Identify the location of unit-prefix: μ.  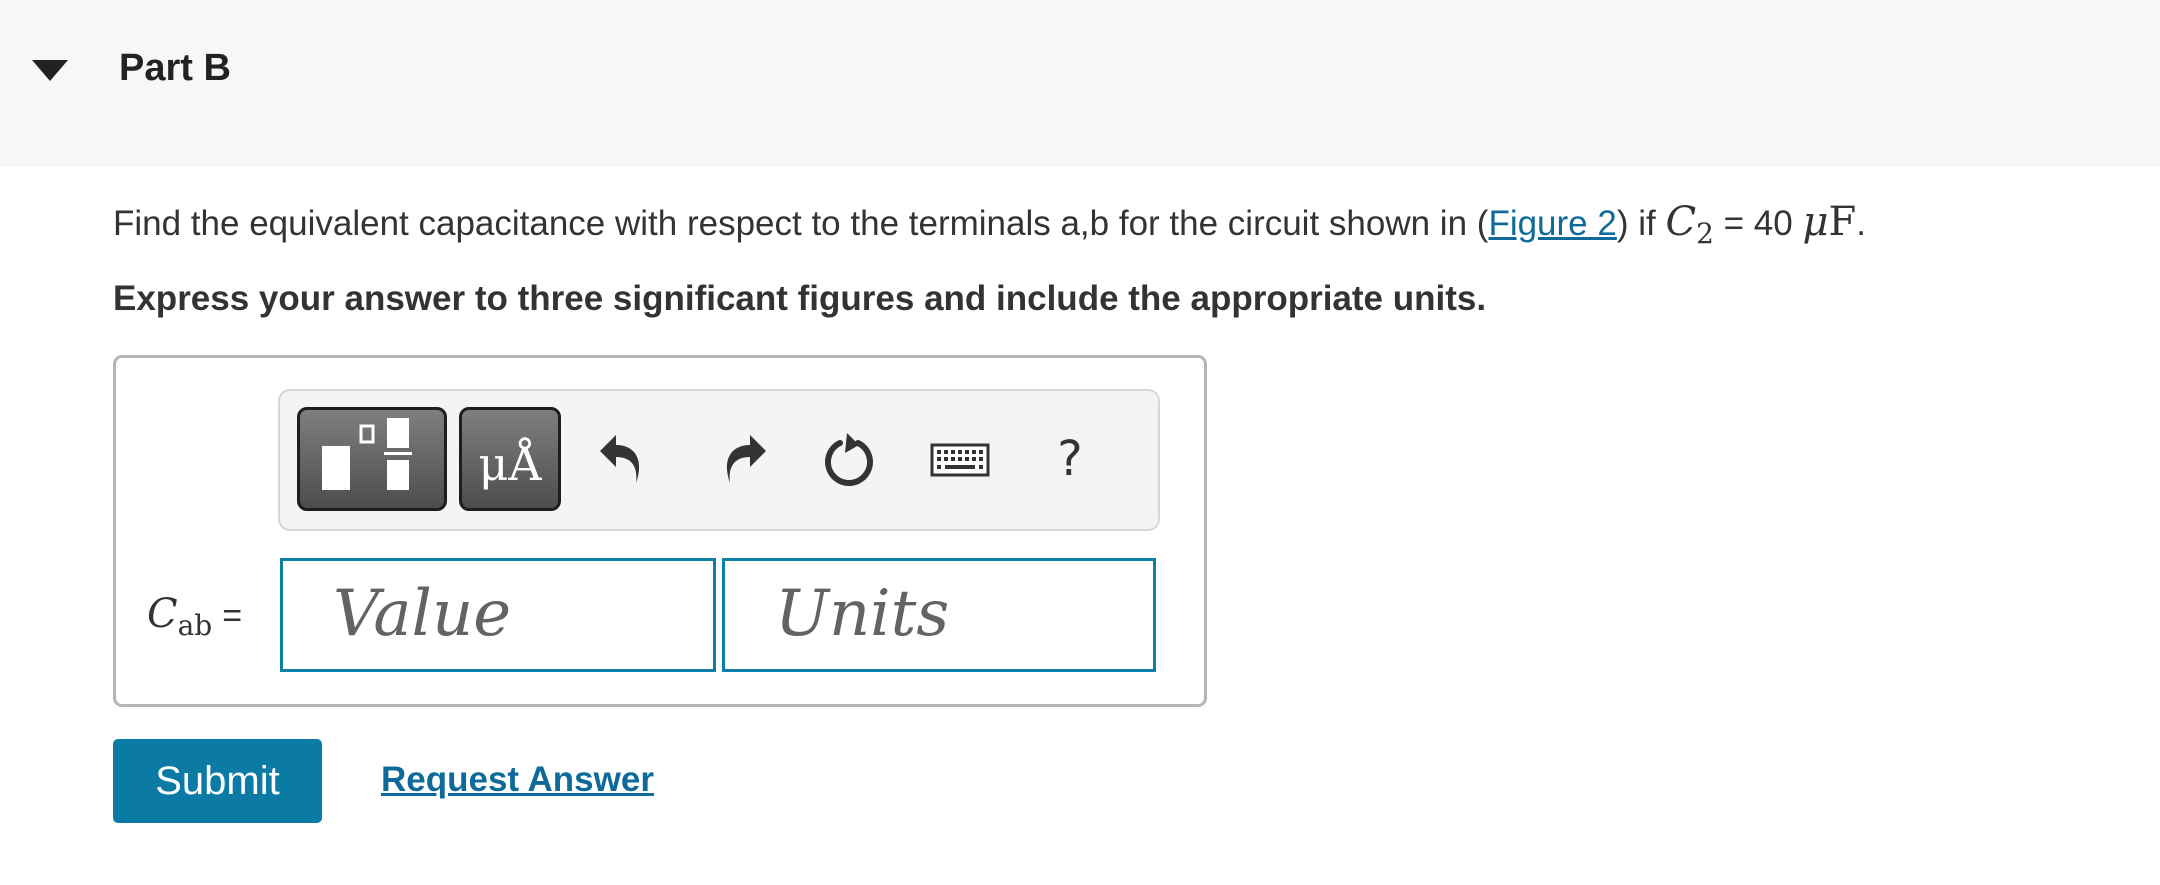
(1815, 222).